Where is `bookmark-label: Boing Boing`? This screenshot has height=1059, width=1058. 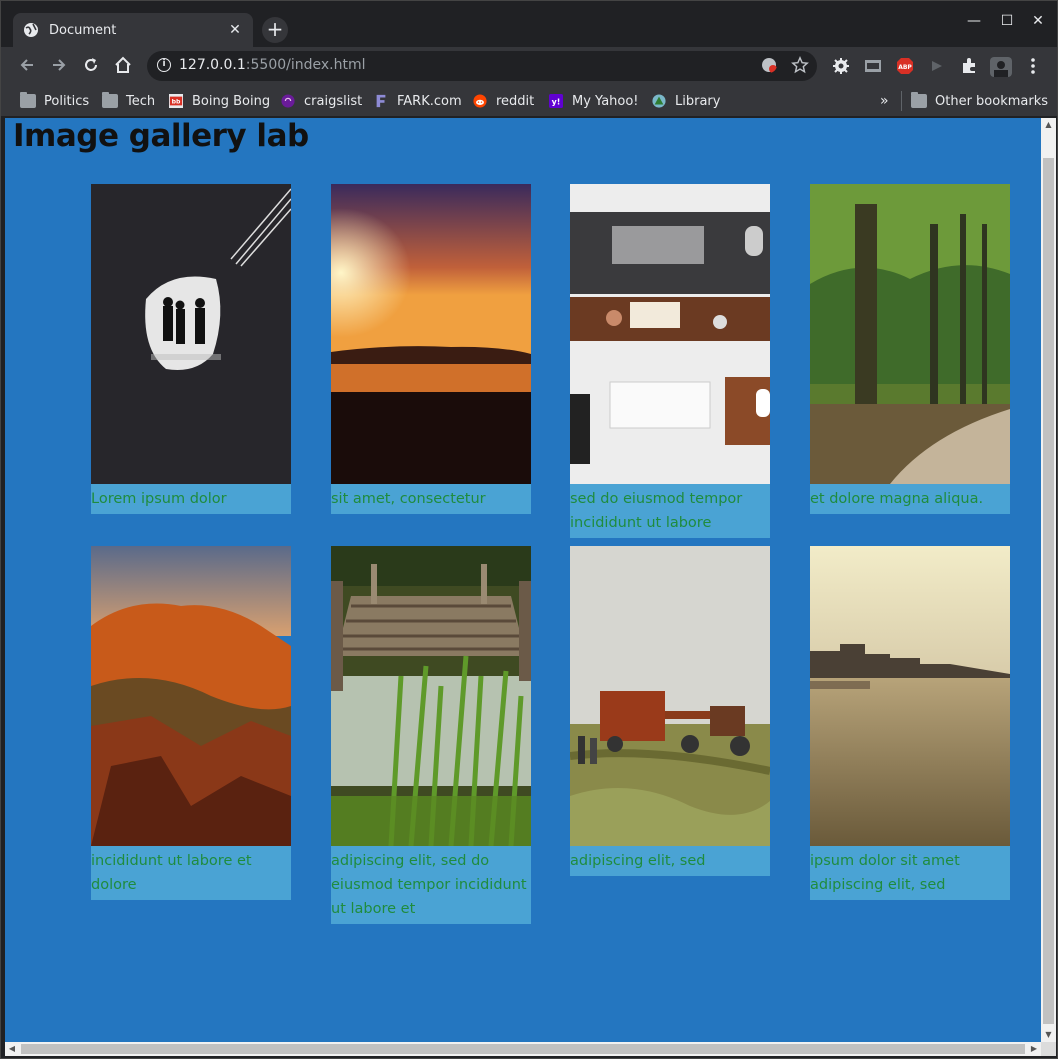
bookmark-label: Boing Boing is located at coordinates (231, 101).